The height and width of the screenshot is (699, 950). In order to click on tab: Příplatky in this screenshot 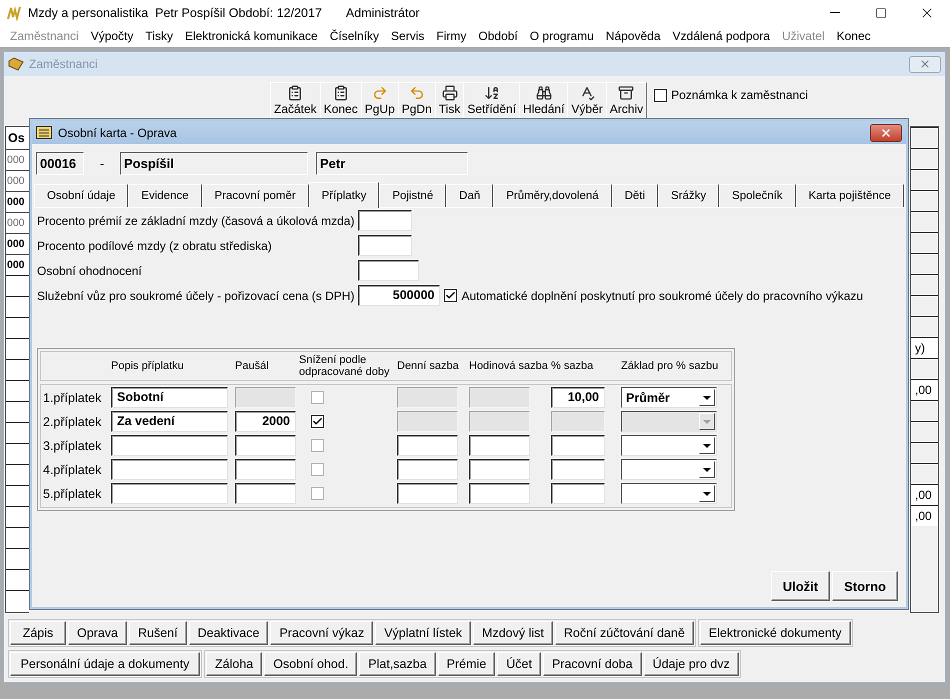, I will do `click(344, 195)`.